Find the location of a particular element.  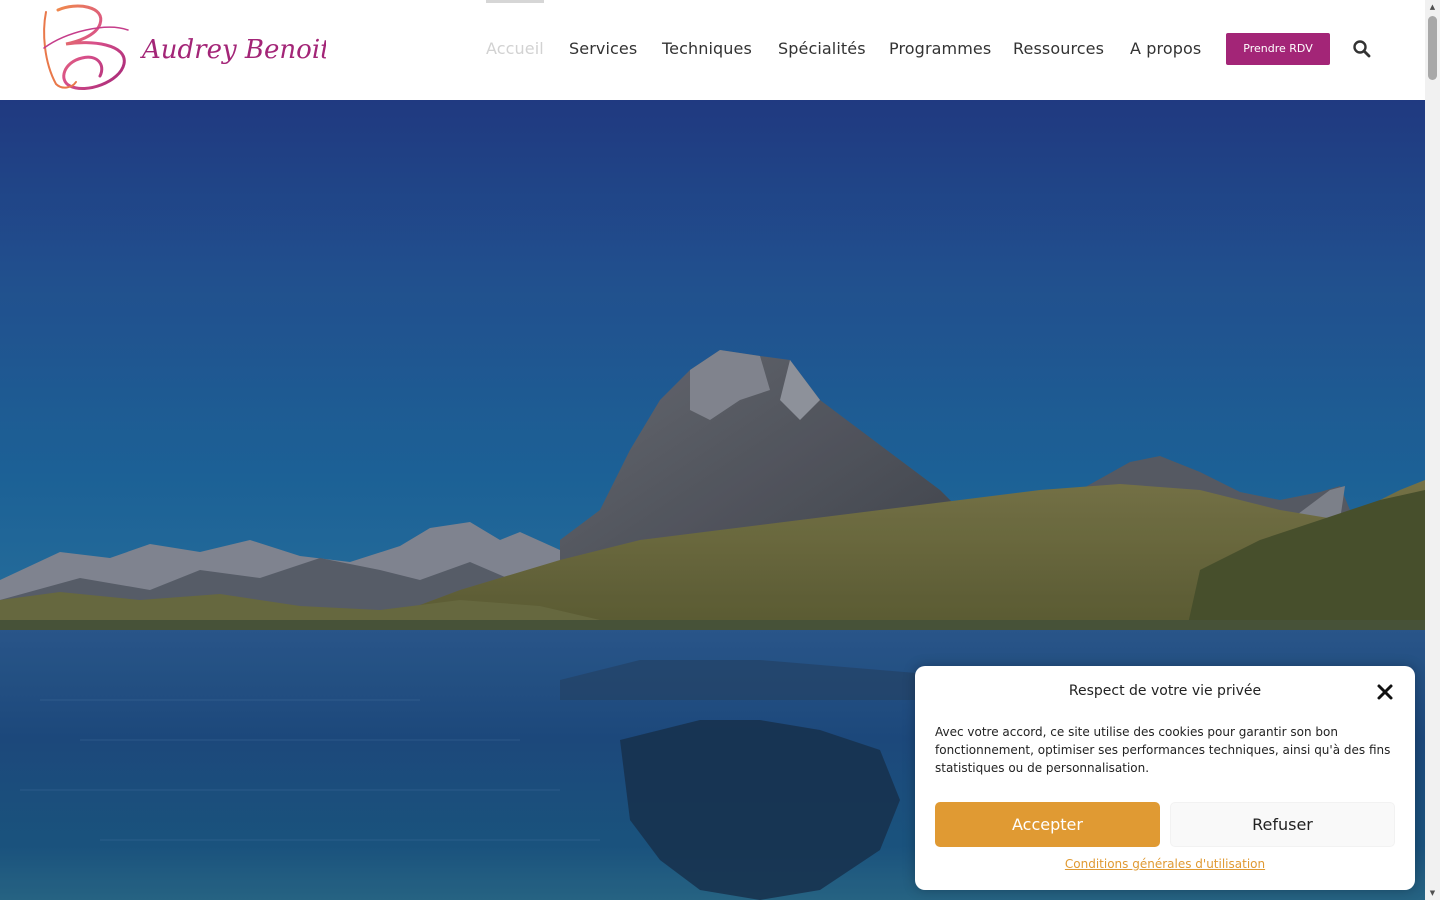

page-scrollbar: ▲ ▼ is located at coordinates (1432, 450).